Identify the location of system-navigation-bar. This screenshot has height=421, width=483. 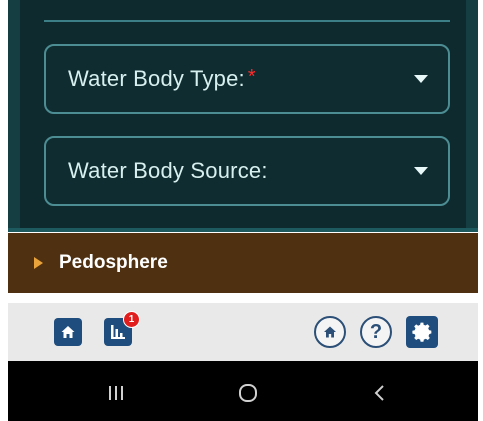
(243, 391).